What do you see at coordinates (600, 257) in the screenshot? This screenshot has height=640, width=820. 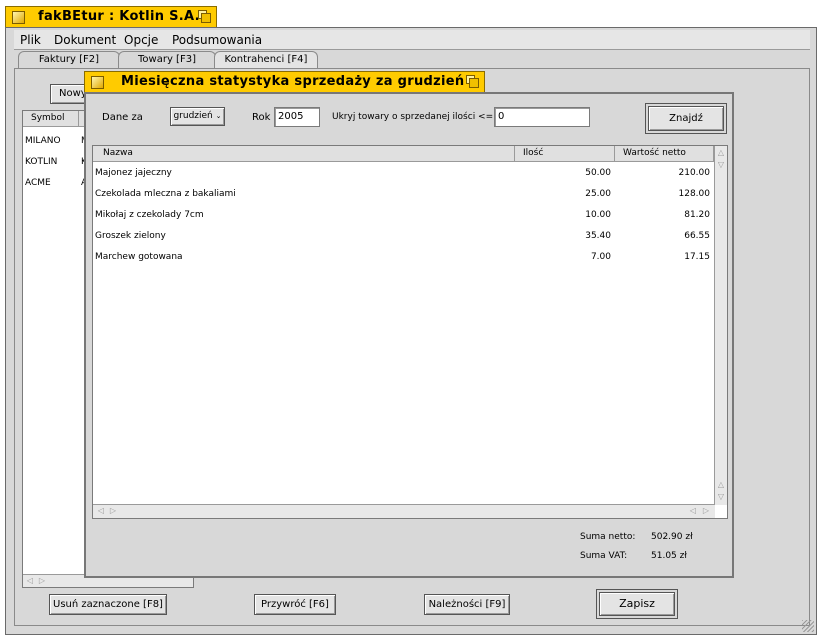 I see `cell-quantity: 7.00` at bounding box center [600, 257].